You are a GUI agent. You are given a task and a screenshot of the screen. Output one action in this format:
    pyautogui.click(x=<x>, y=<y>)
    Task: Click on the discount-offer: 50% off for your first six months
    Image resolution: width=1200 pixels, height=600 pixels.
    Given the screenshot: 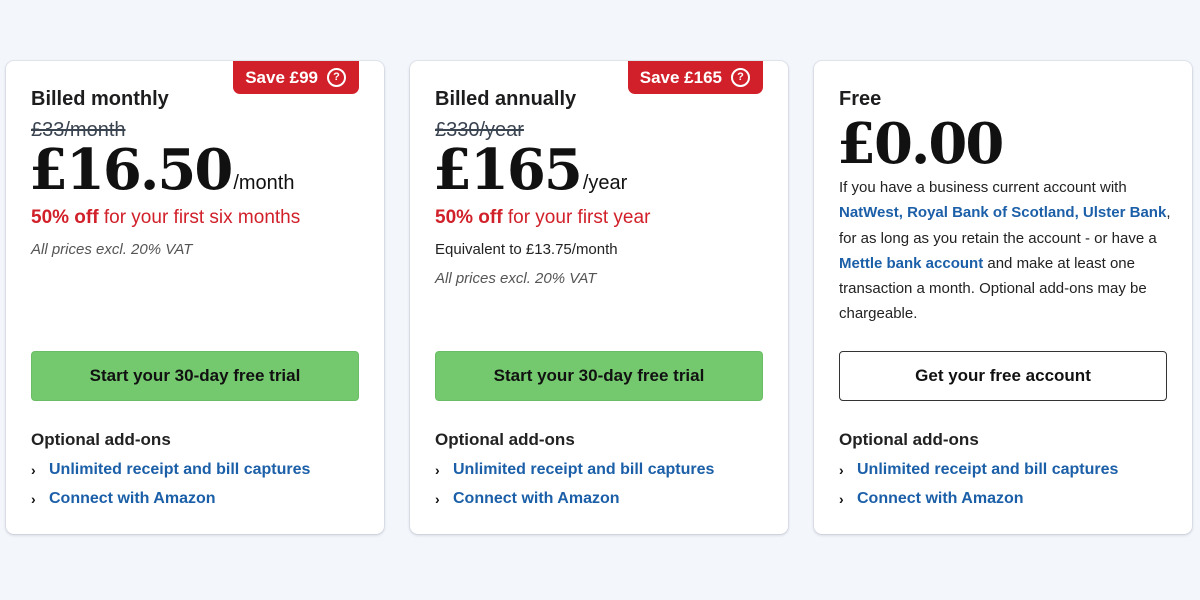 What is the action you would take?
    pyautogui.click(x=165, y=218)
    